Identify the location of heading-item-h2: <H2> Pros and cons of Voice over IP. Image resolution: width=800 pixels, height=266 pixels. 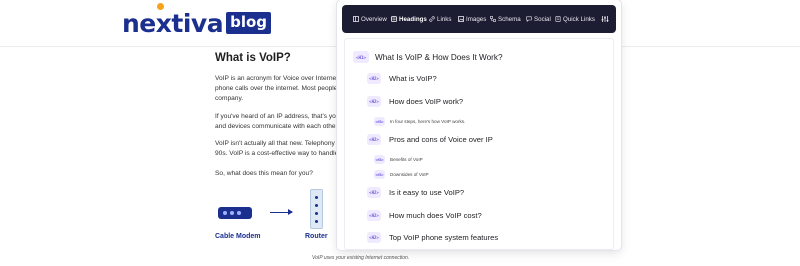
(430, 139).